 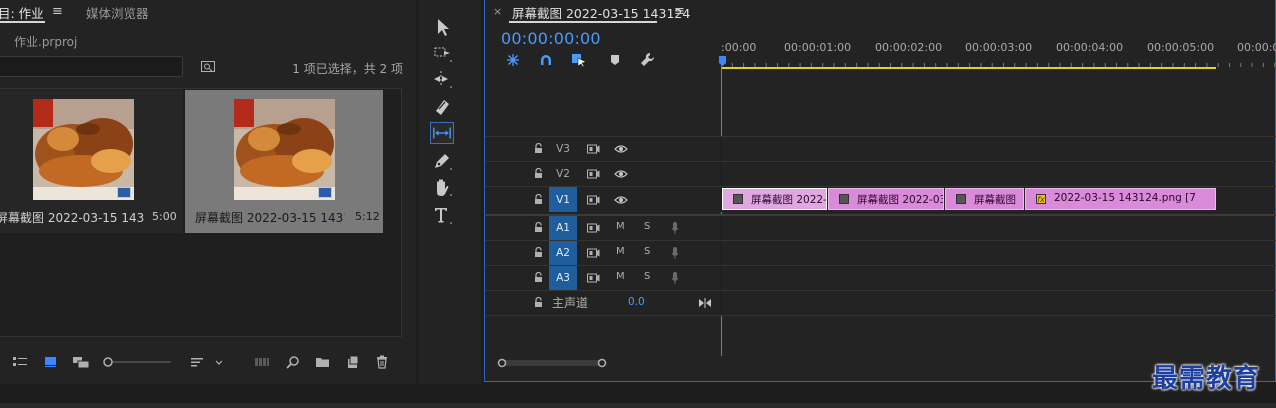 What do you see at coordinates (442, 133) in the screenshot?
I see `slip-tool-icon` at bounding box center [442, 133].